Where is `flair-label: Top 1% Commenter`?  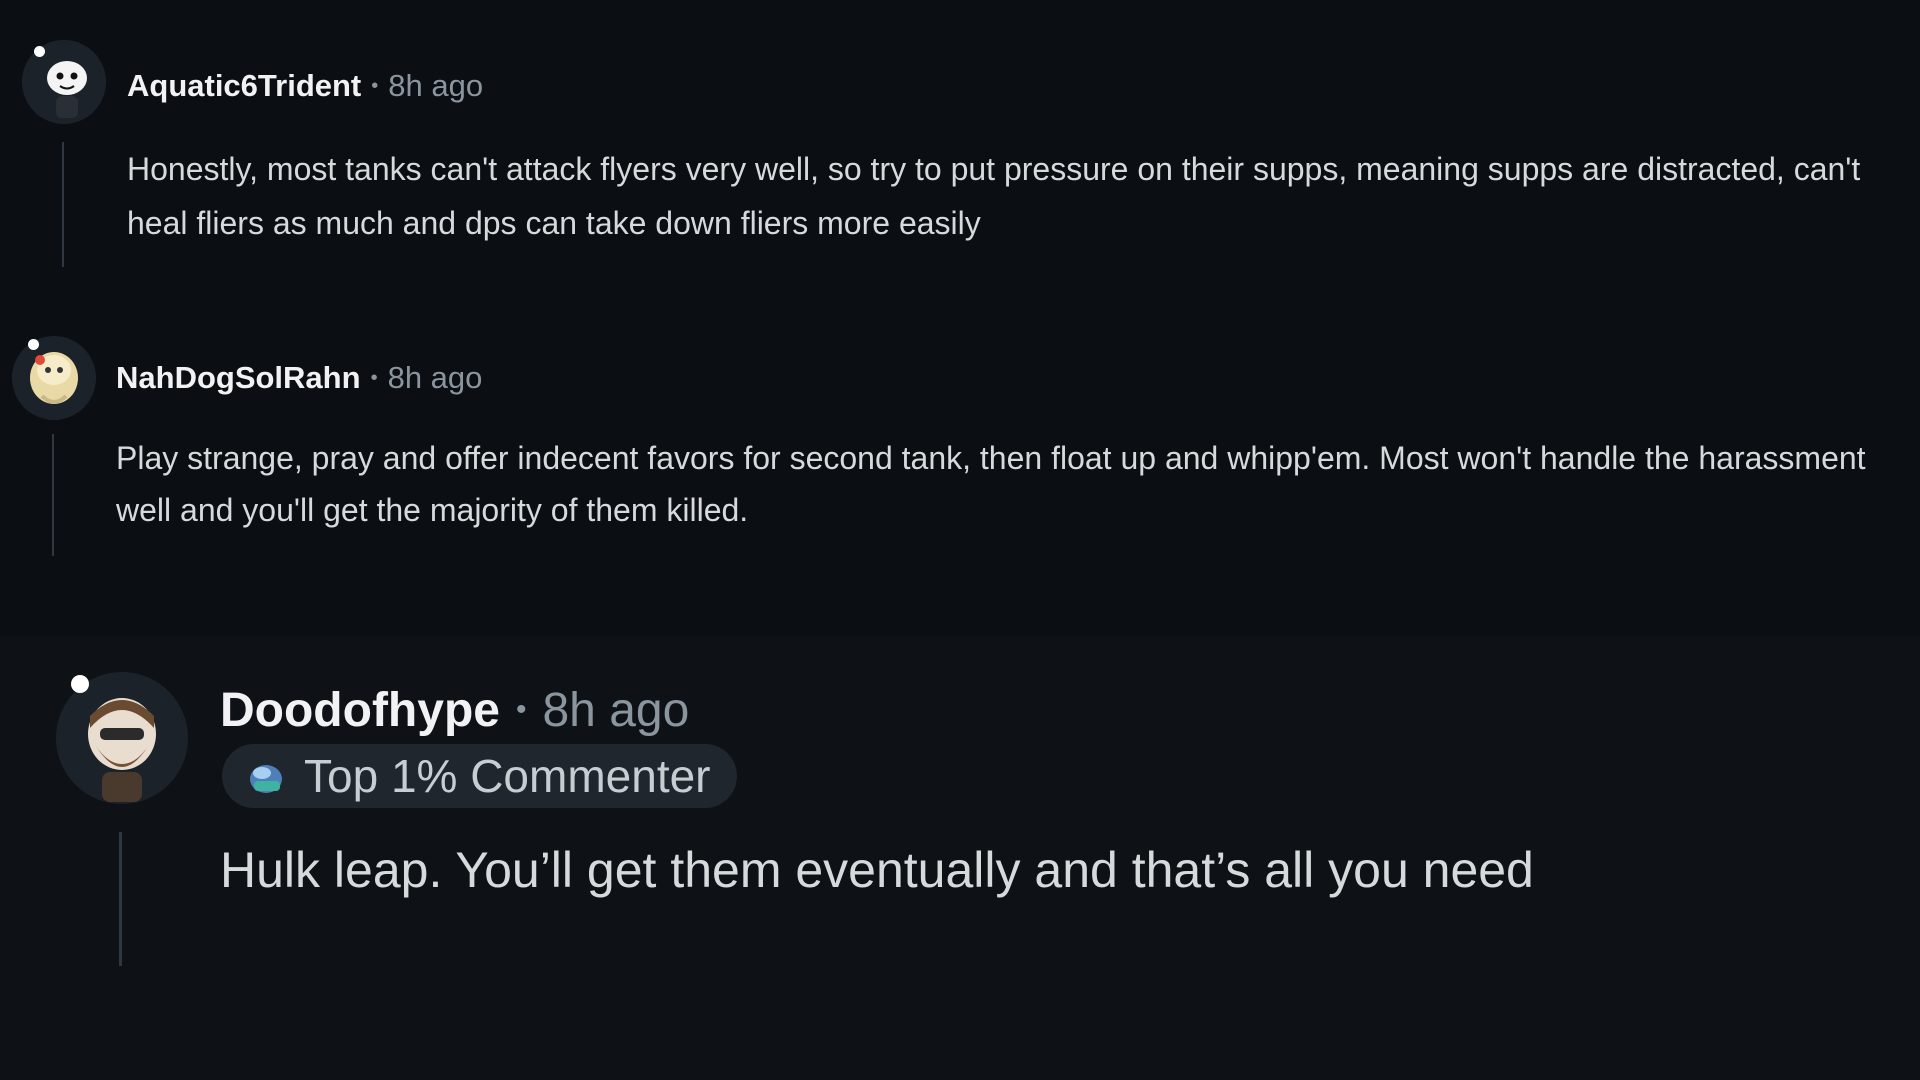 flair-label: Top 1% Commenter is located at coordinates (507, 776).